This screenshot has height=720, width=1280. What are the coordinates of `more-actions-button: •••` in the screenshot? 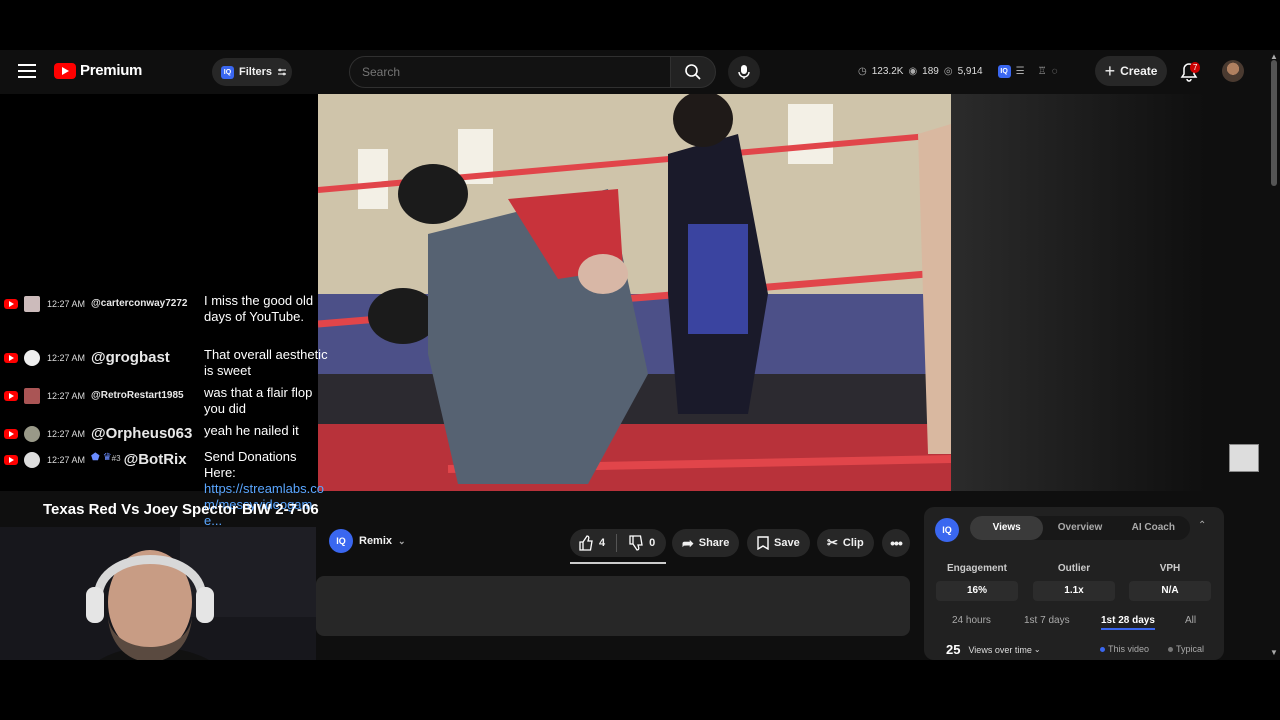 It's located at (896, 543).